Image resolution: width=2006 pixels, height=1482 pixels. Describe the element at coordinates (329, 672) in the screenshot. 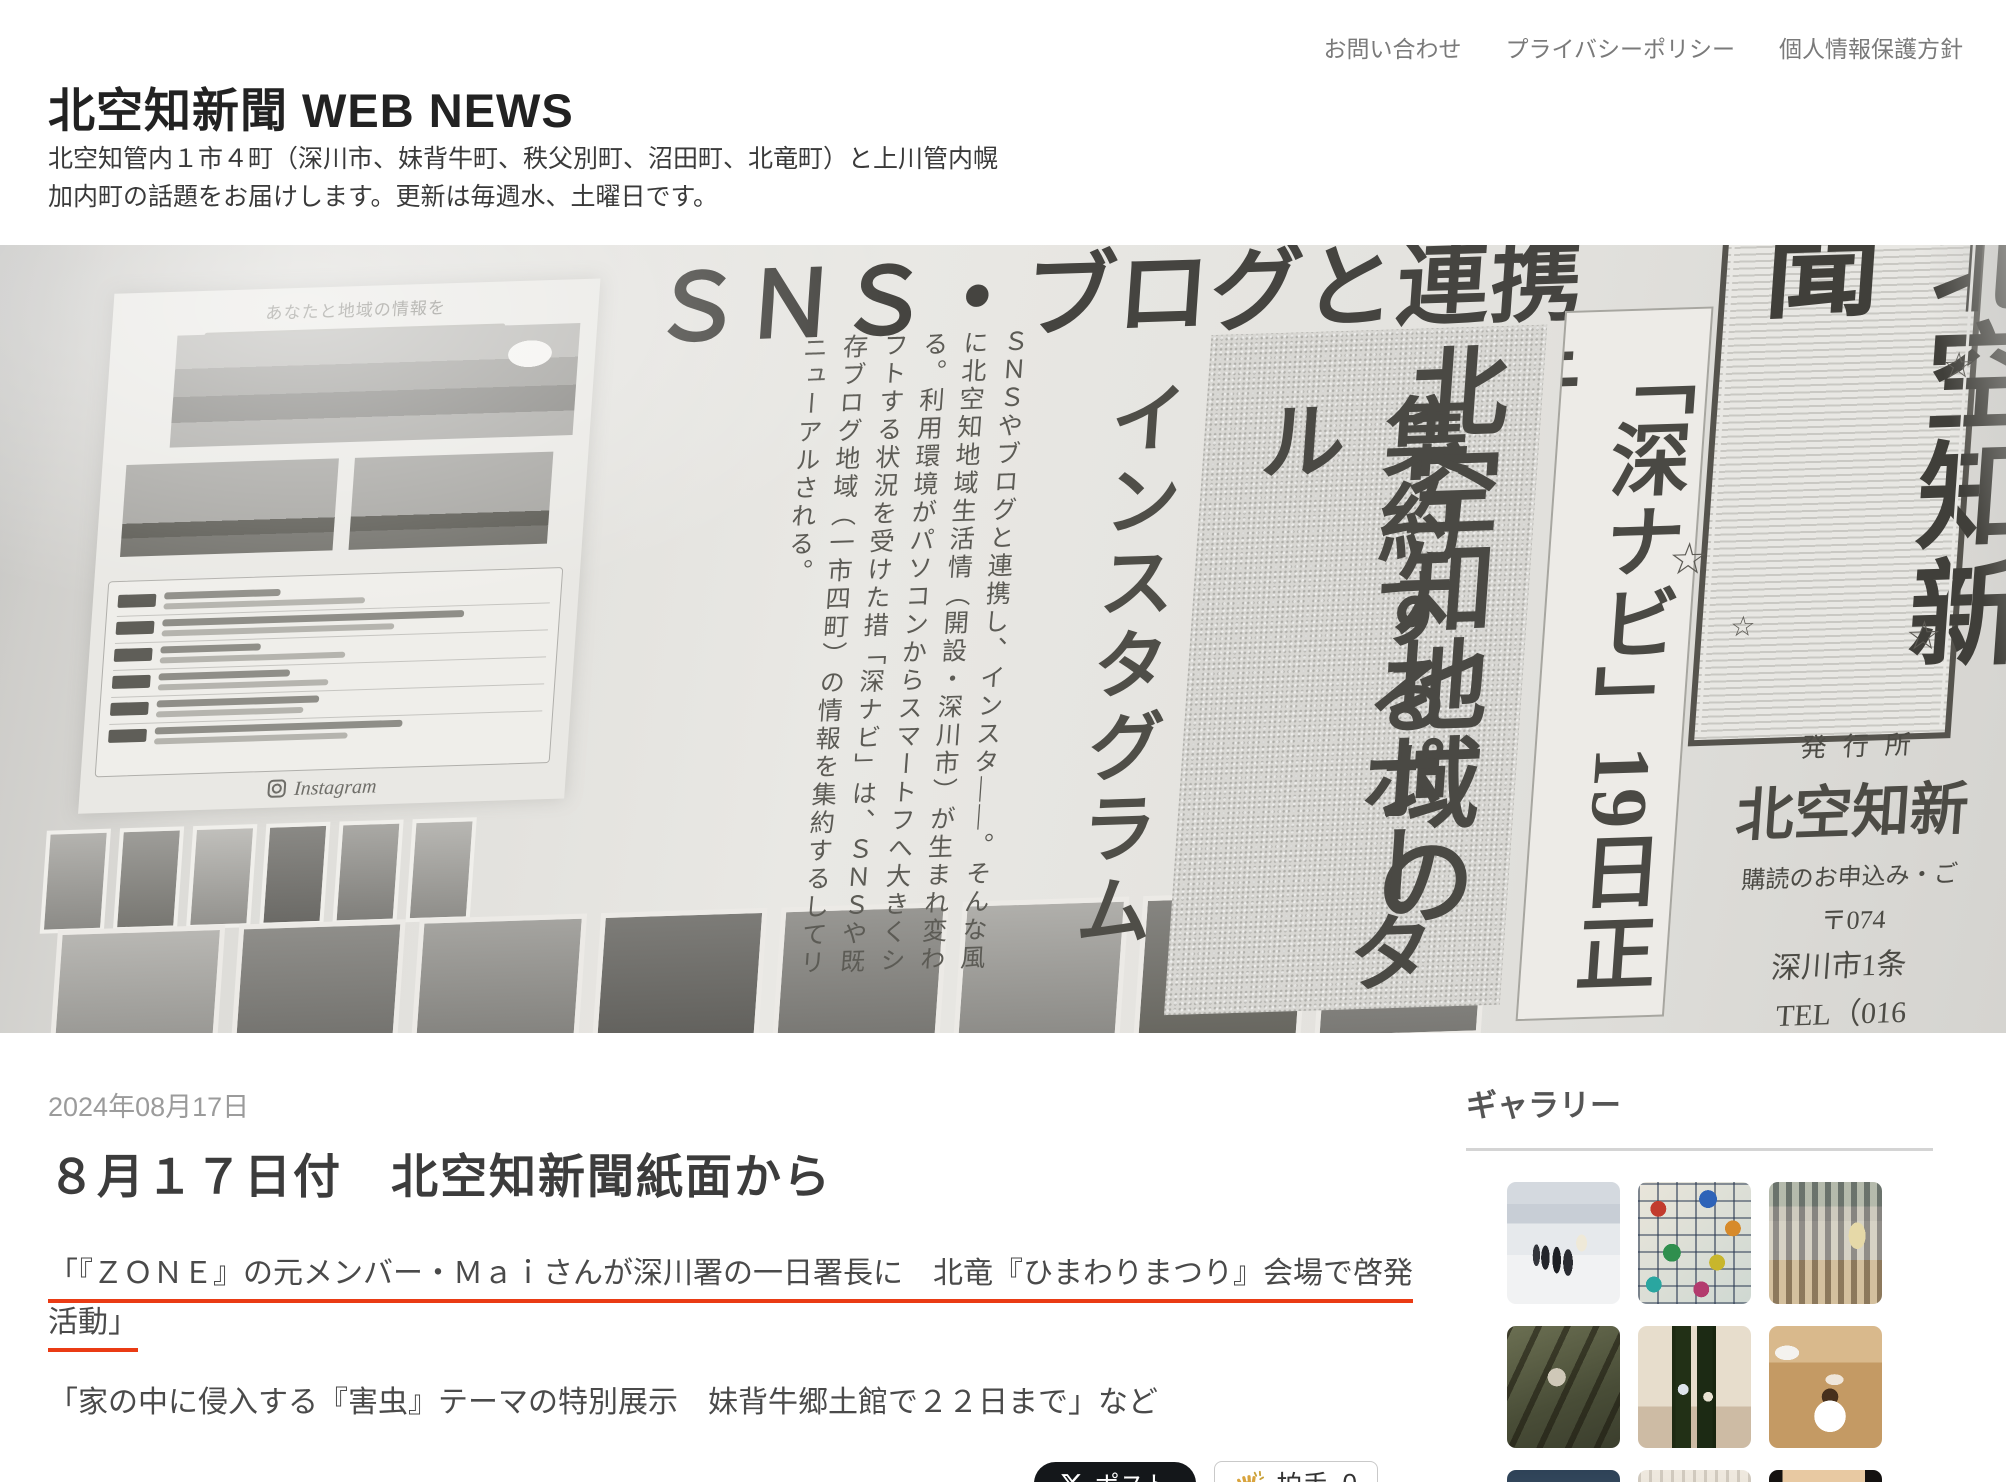

I see `website-news-list` at that location.